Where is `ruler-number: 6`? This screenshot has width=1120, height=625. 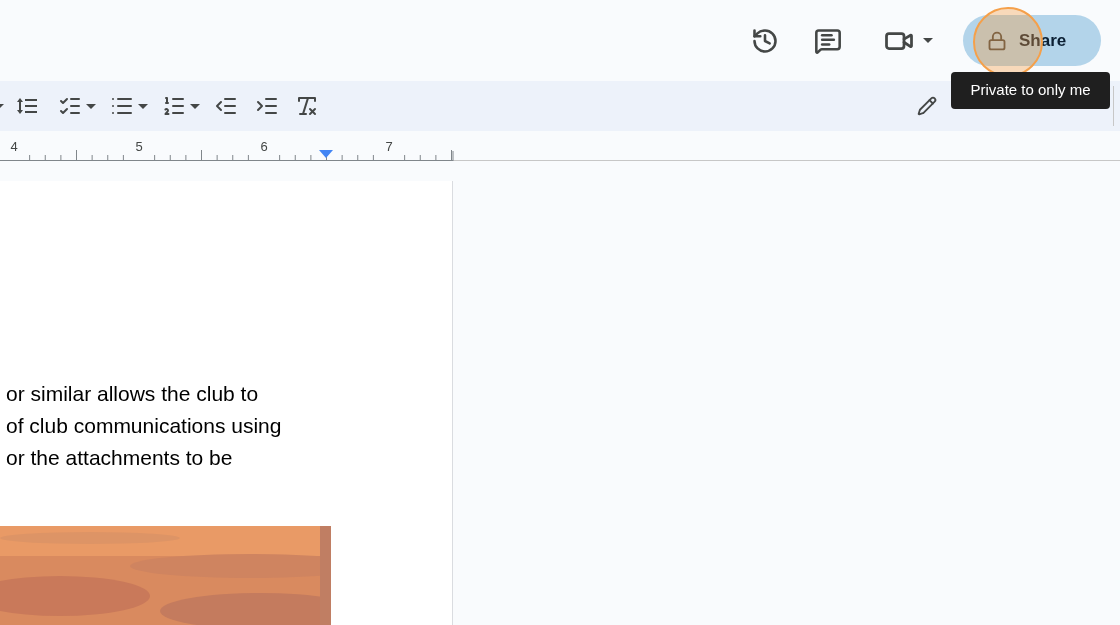
ruler-number: 6 is located at coordinates (264, 146).